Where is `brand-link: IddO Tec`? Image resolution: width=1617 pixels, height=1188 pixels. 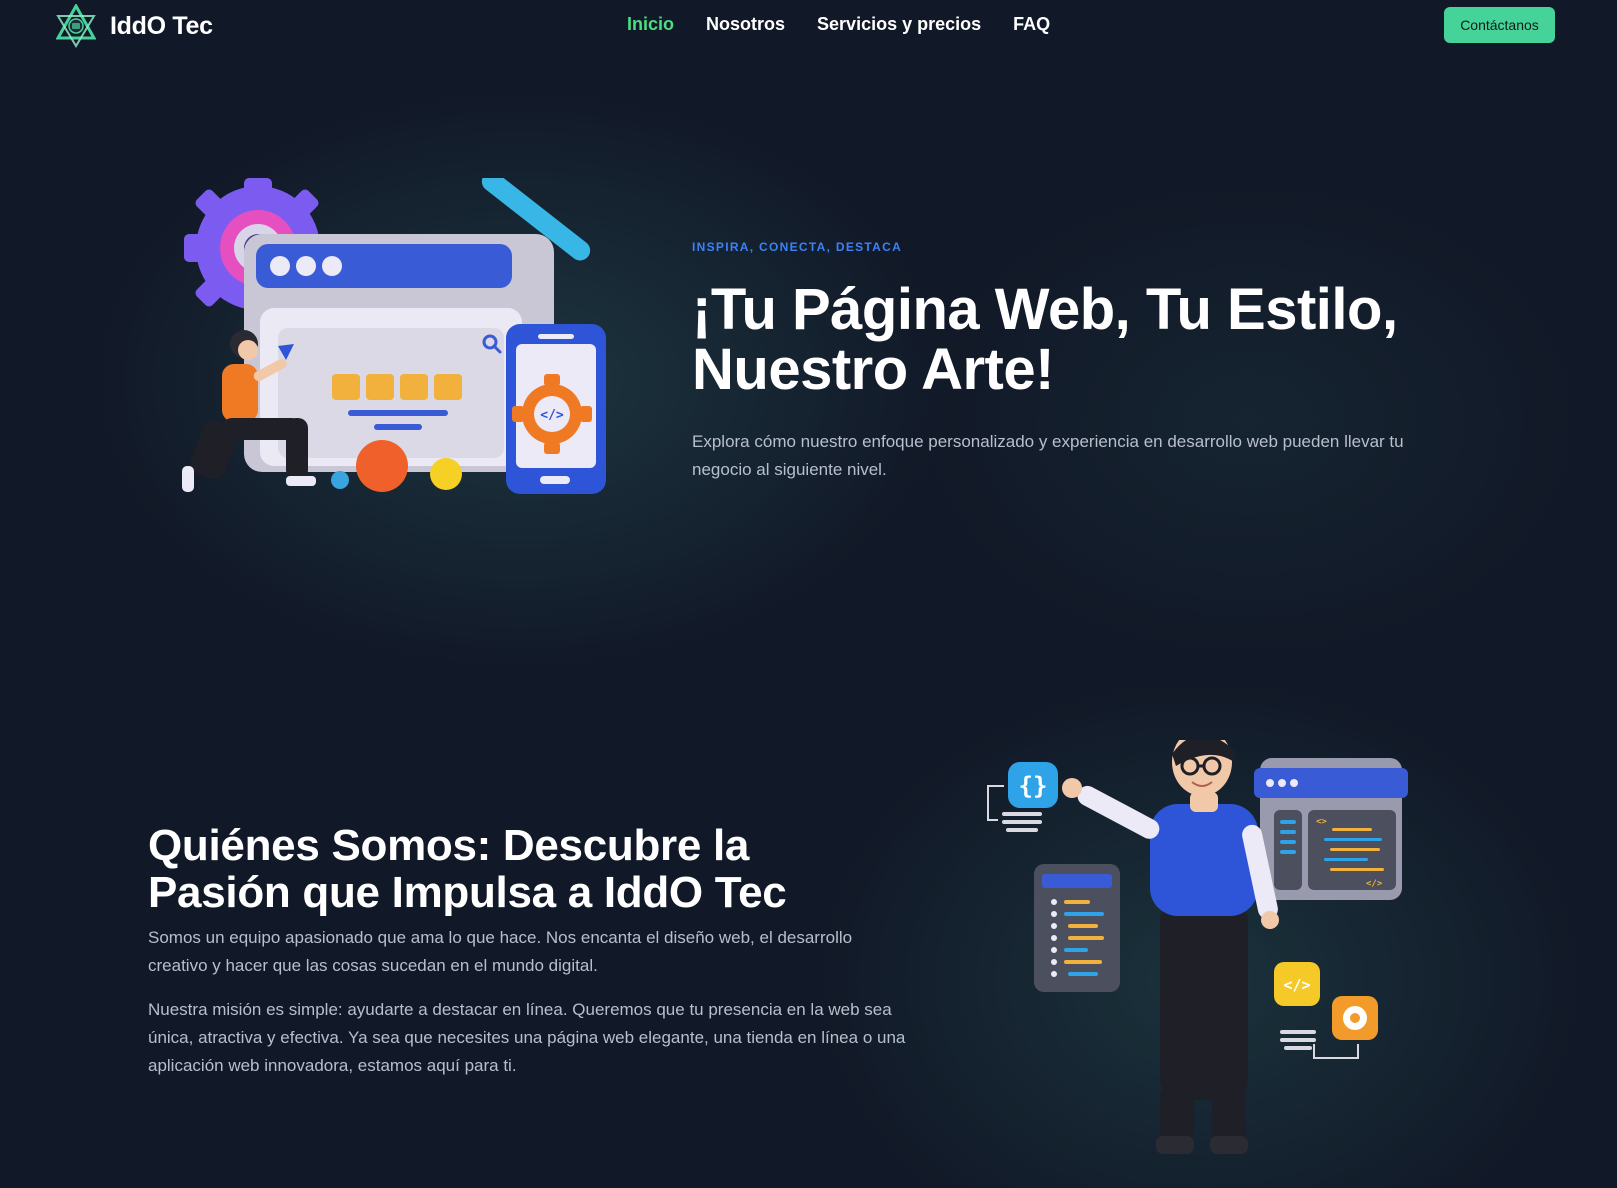
brand-link: IddO Tec is located at coordinates (134, 26).